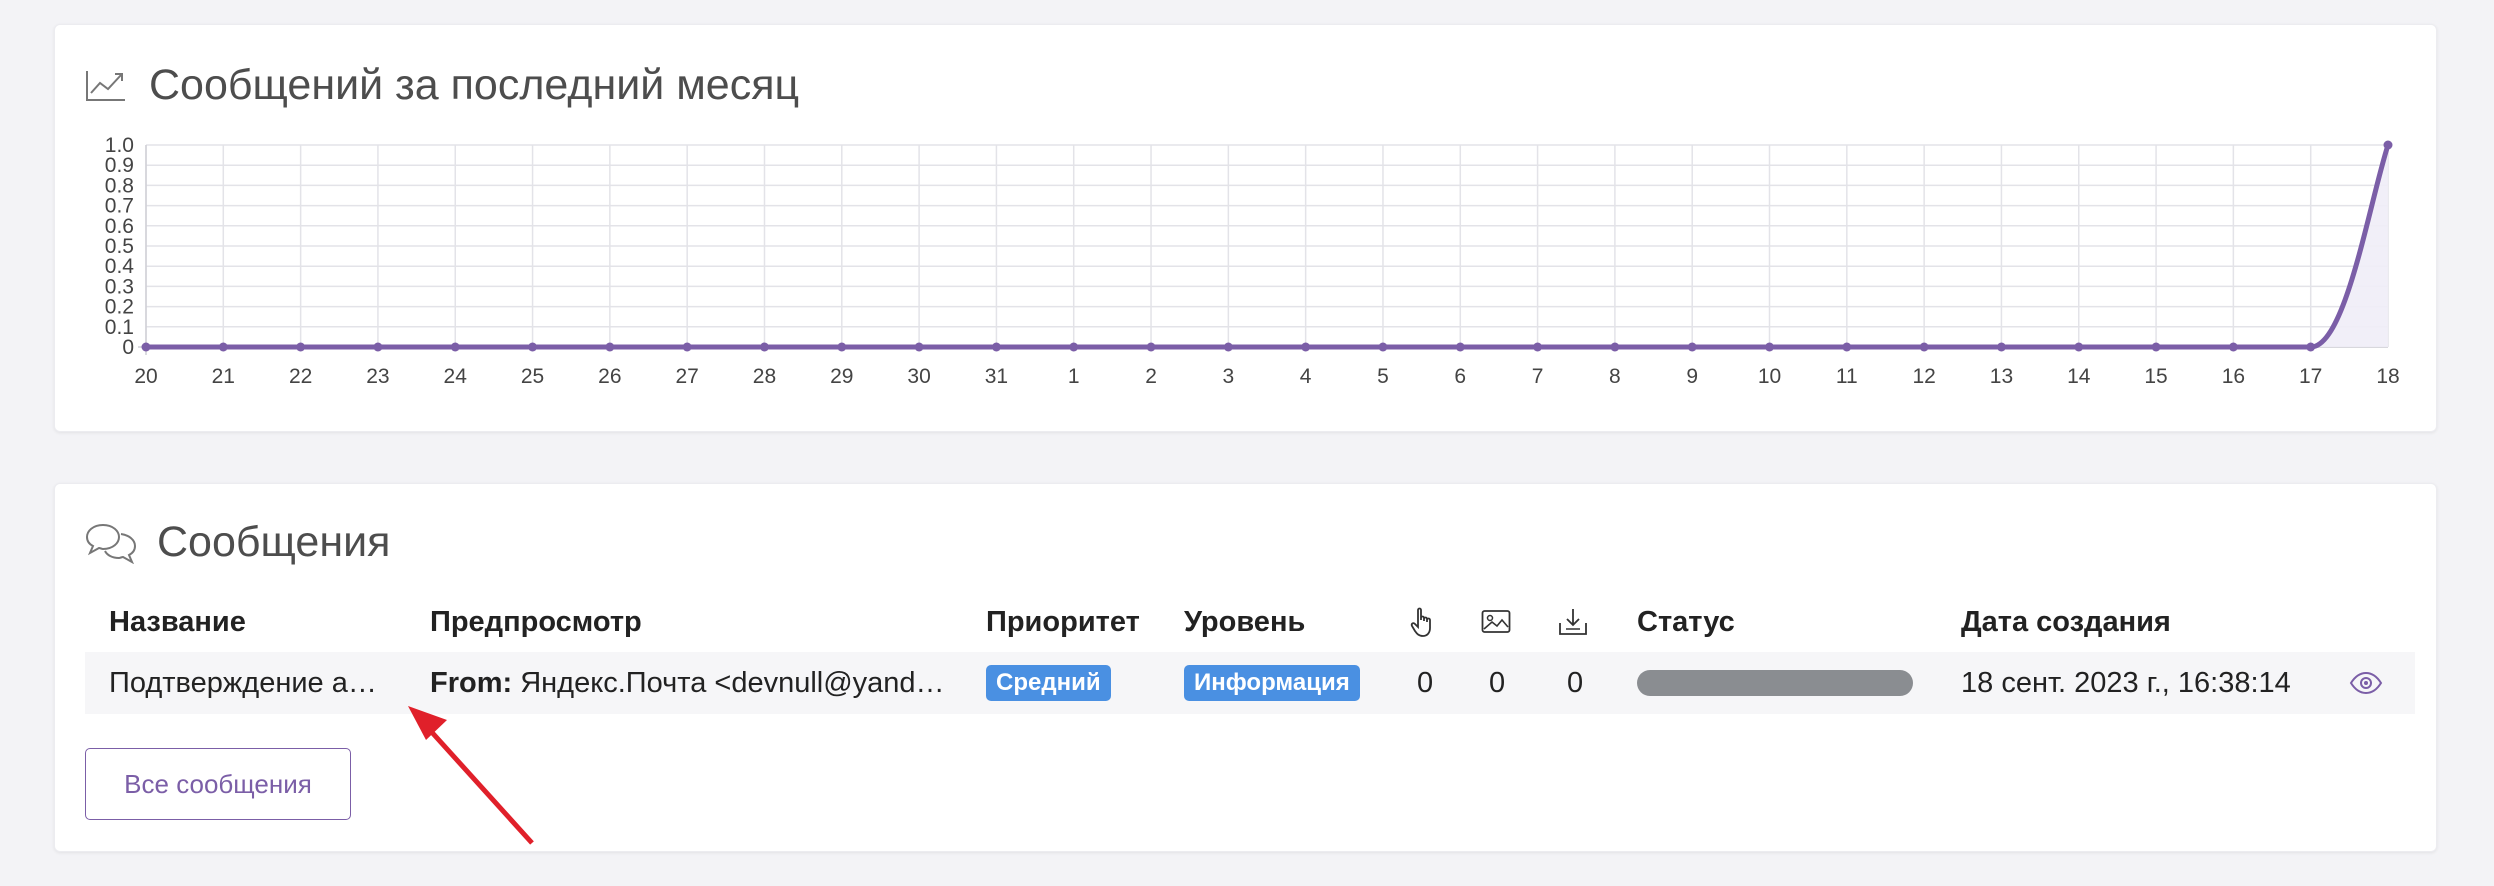  What do you see at coordinates (1425, 682) in the screenshot?
I see `clicks-count: 0` at bounding box center [1425, 682].